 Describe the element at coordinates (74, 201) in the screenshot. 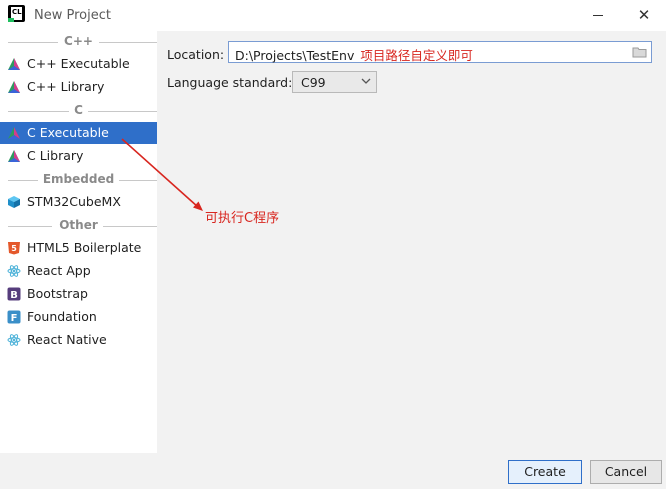

I see `sidebar-item-label: STM32CubeMX` at that location.